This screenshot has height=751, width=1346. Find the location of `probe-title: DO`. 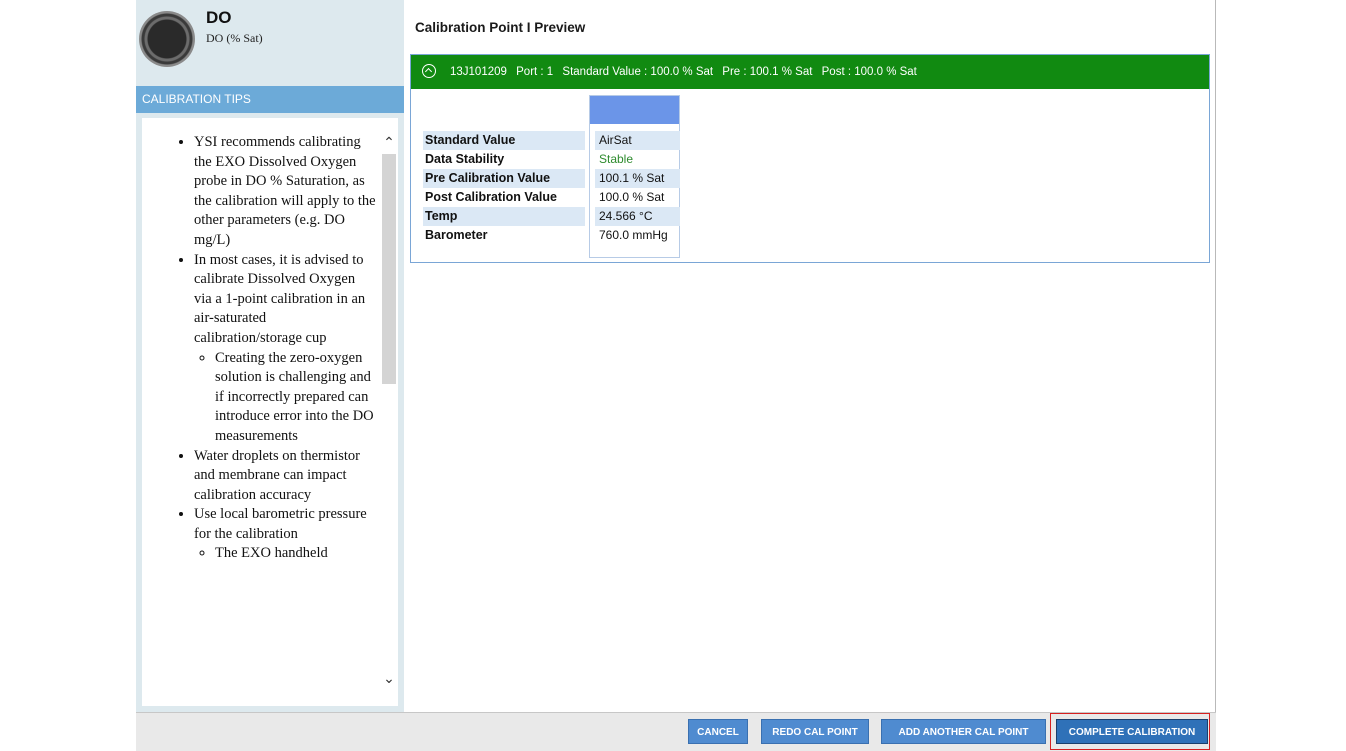

probe-title: DO is located at coordinates (219, 17).